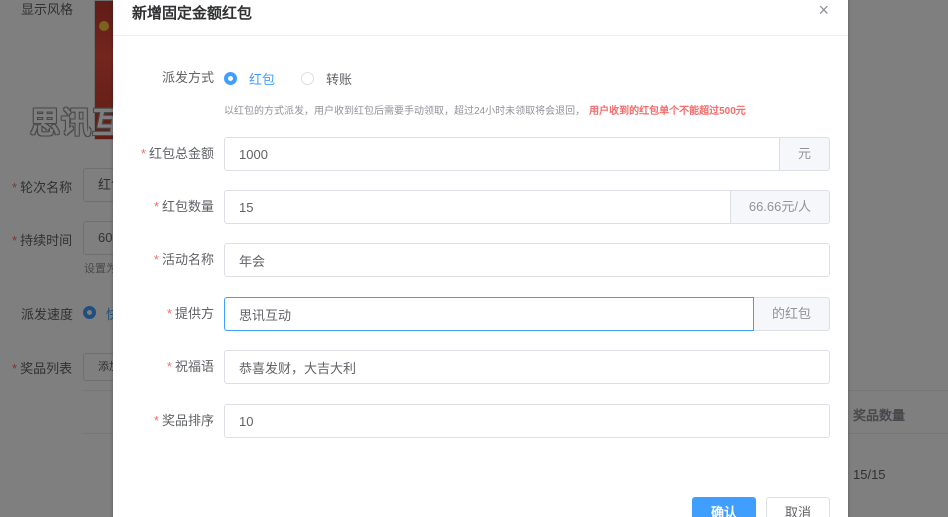 This screenshot has height=517, width=948. I want to click on total-amount-unit: 元, so click(804, 154).